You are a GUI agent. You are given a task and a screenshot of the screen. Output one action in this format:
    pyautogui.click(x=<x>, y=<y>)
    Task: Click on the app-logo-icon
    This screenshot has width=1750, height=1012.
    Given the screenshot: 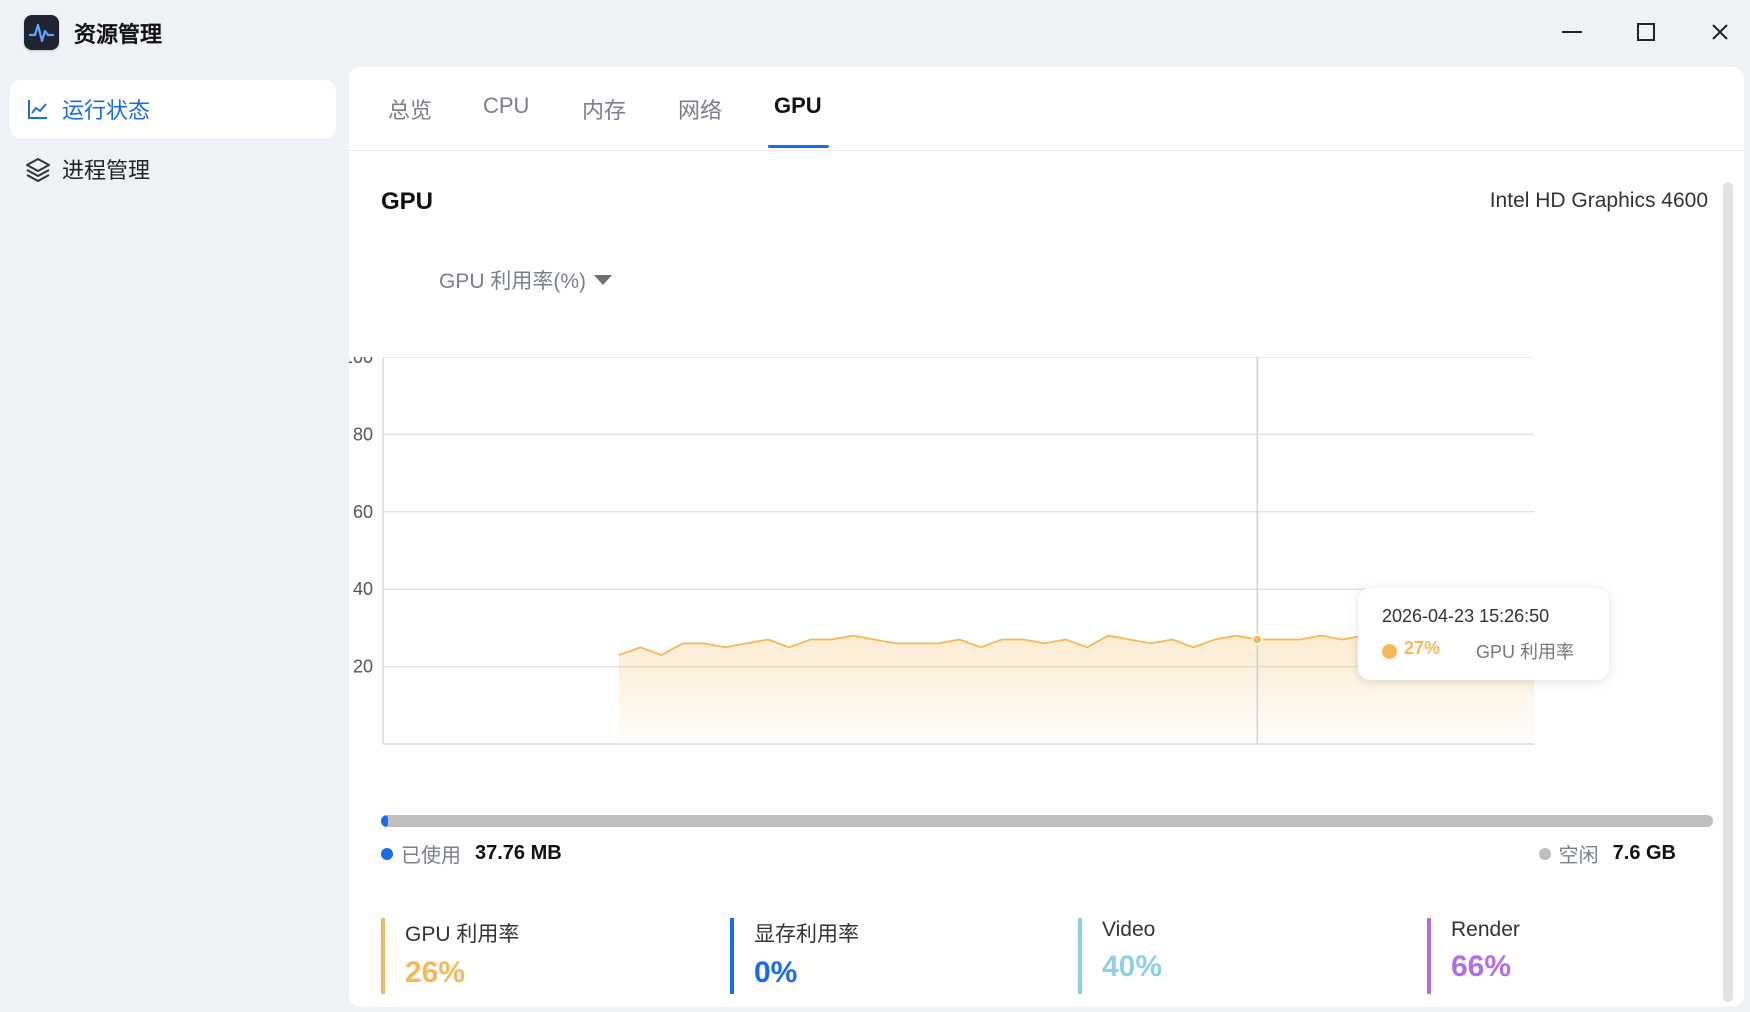 What is the action you would take?
    pyautogui.click(x=41, y=32)
    